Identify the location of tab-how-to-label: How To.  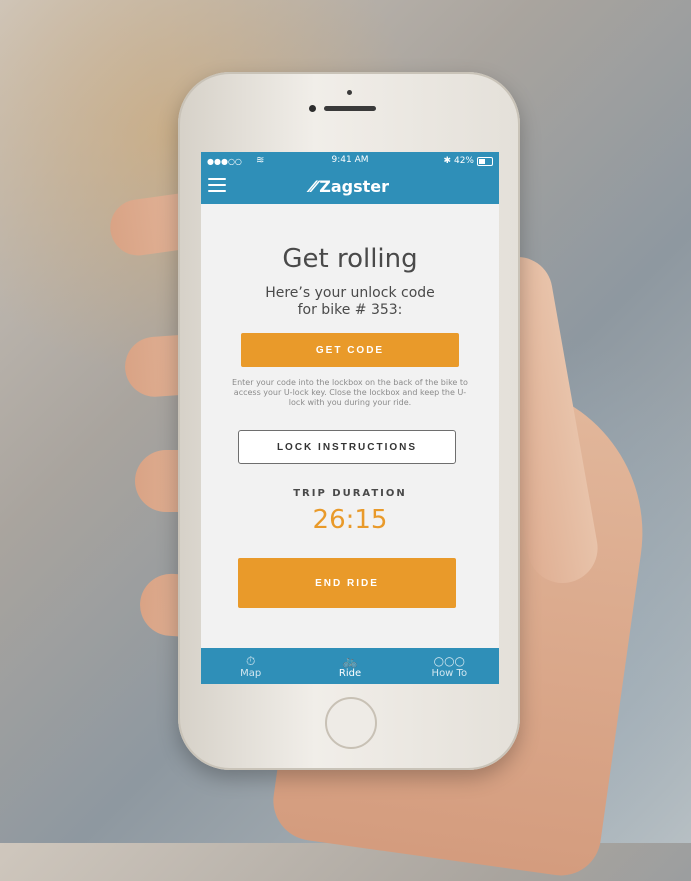
(449, 673).